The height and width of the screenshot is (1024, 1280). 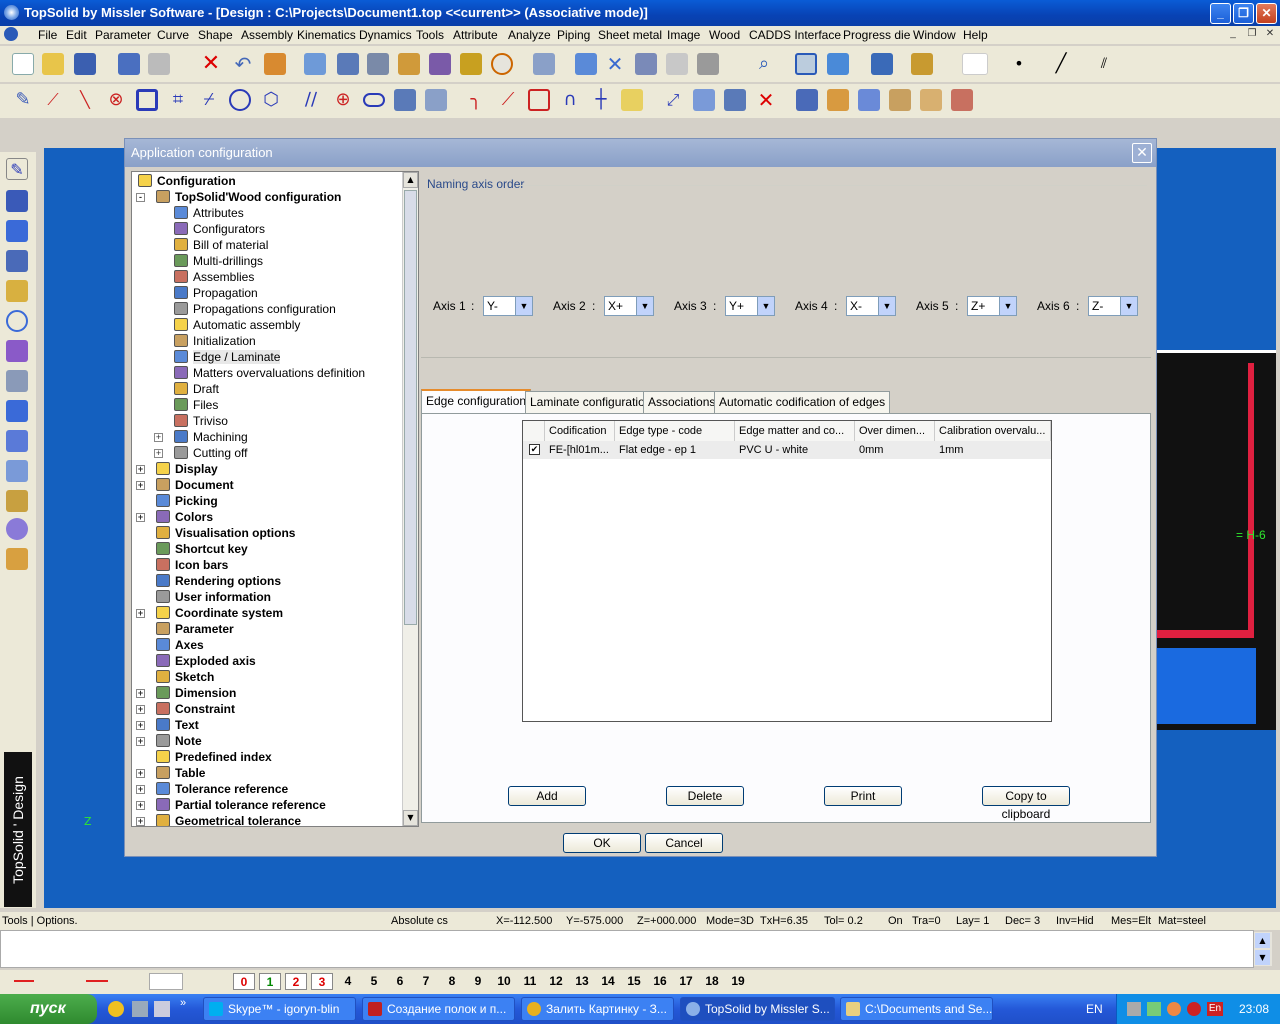 What do you see at coordinates (802, 402) in the screenshot?
I see `tab-automatic-codification: Automatic codification of edges` at bounding box center [802, 402].